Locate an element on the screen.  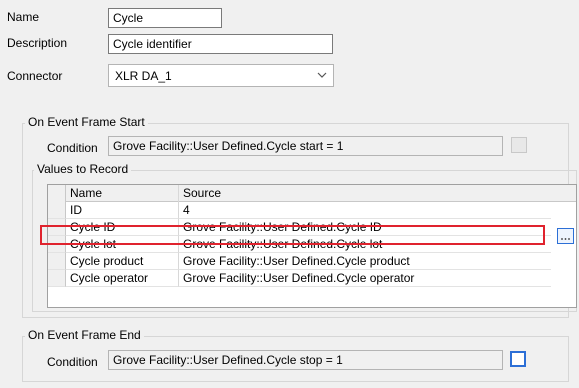
name-label: Name is located at coordinates (23, 17).